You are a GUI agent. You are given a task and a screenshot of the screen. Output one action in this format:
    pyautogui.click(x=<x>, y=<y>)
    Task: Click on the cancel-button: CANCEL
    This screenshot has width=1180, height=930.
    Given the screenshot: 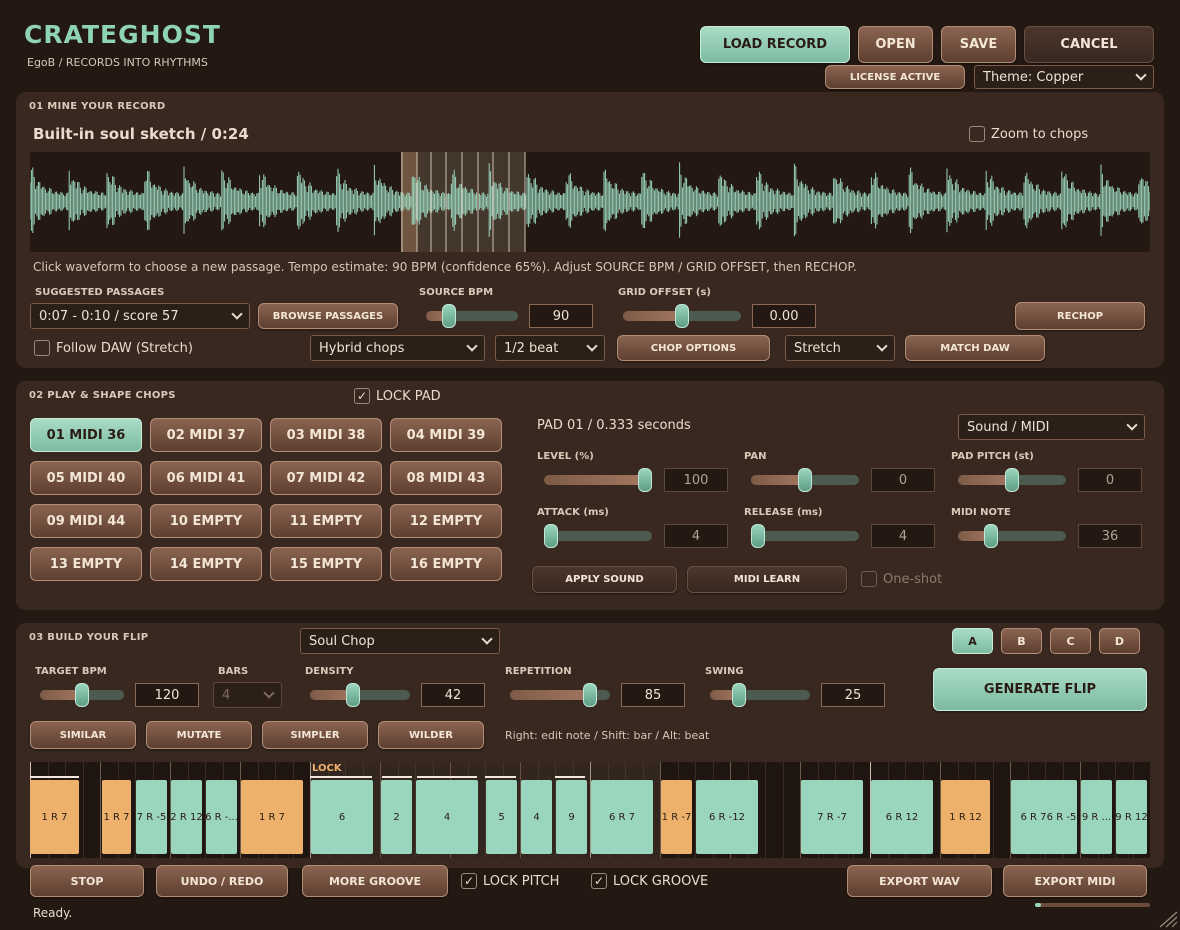 What is the action you would take?
    pyautogui.click(x=1089, y=44)
    